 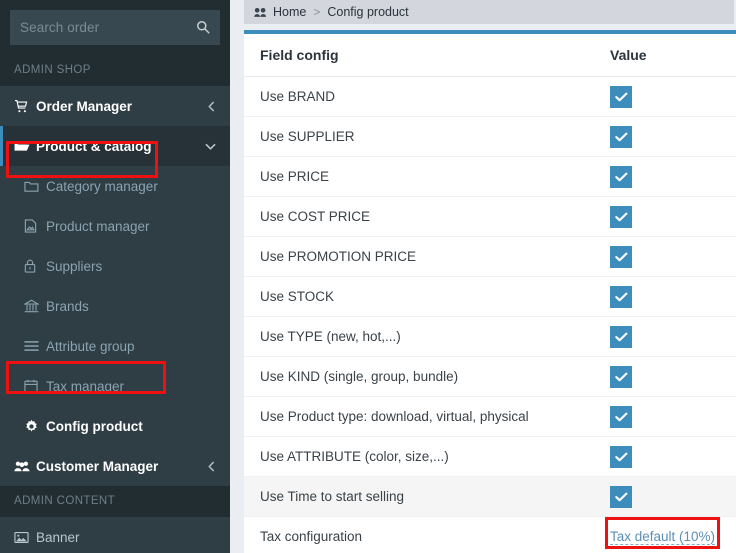 I want to click on image-file-icon, so click(x=35, y=226).